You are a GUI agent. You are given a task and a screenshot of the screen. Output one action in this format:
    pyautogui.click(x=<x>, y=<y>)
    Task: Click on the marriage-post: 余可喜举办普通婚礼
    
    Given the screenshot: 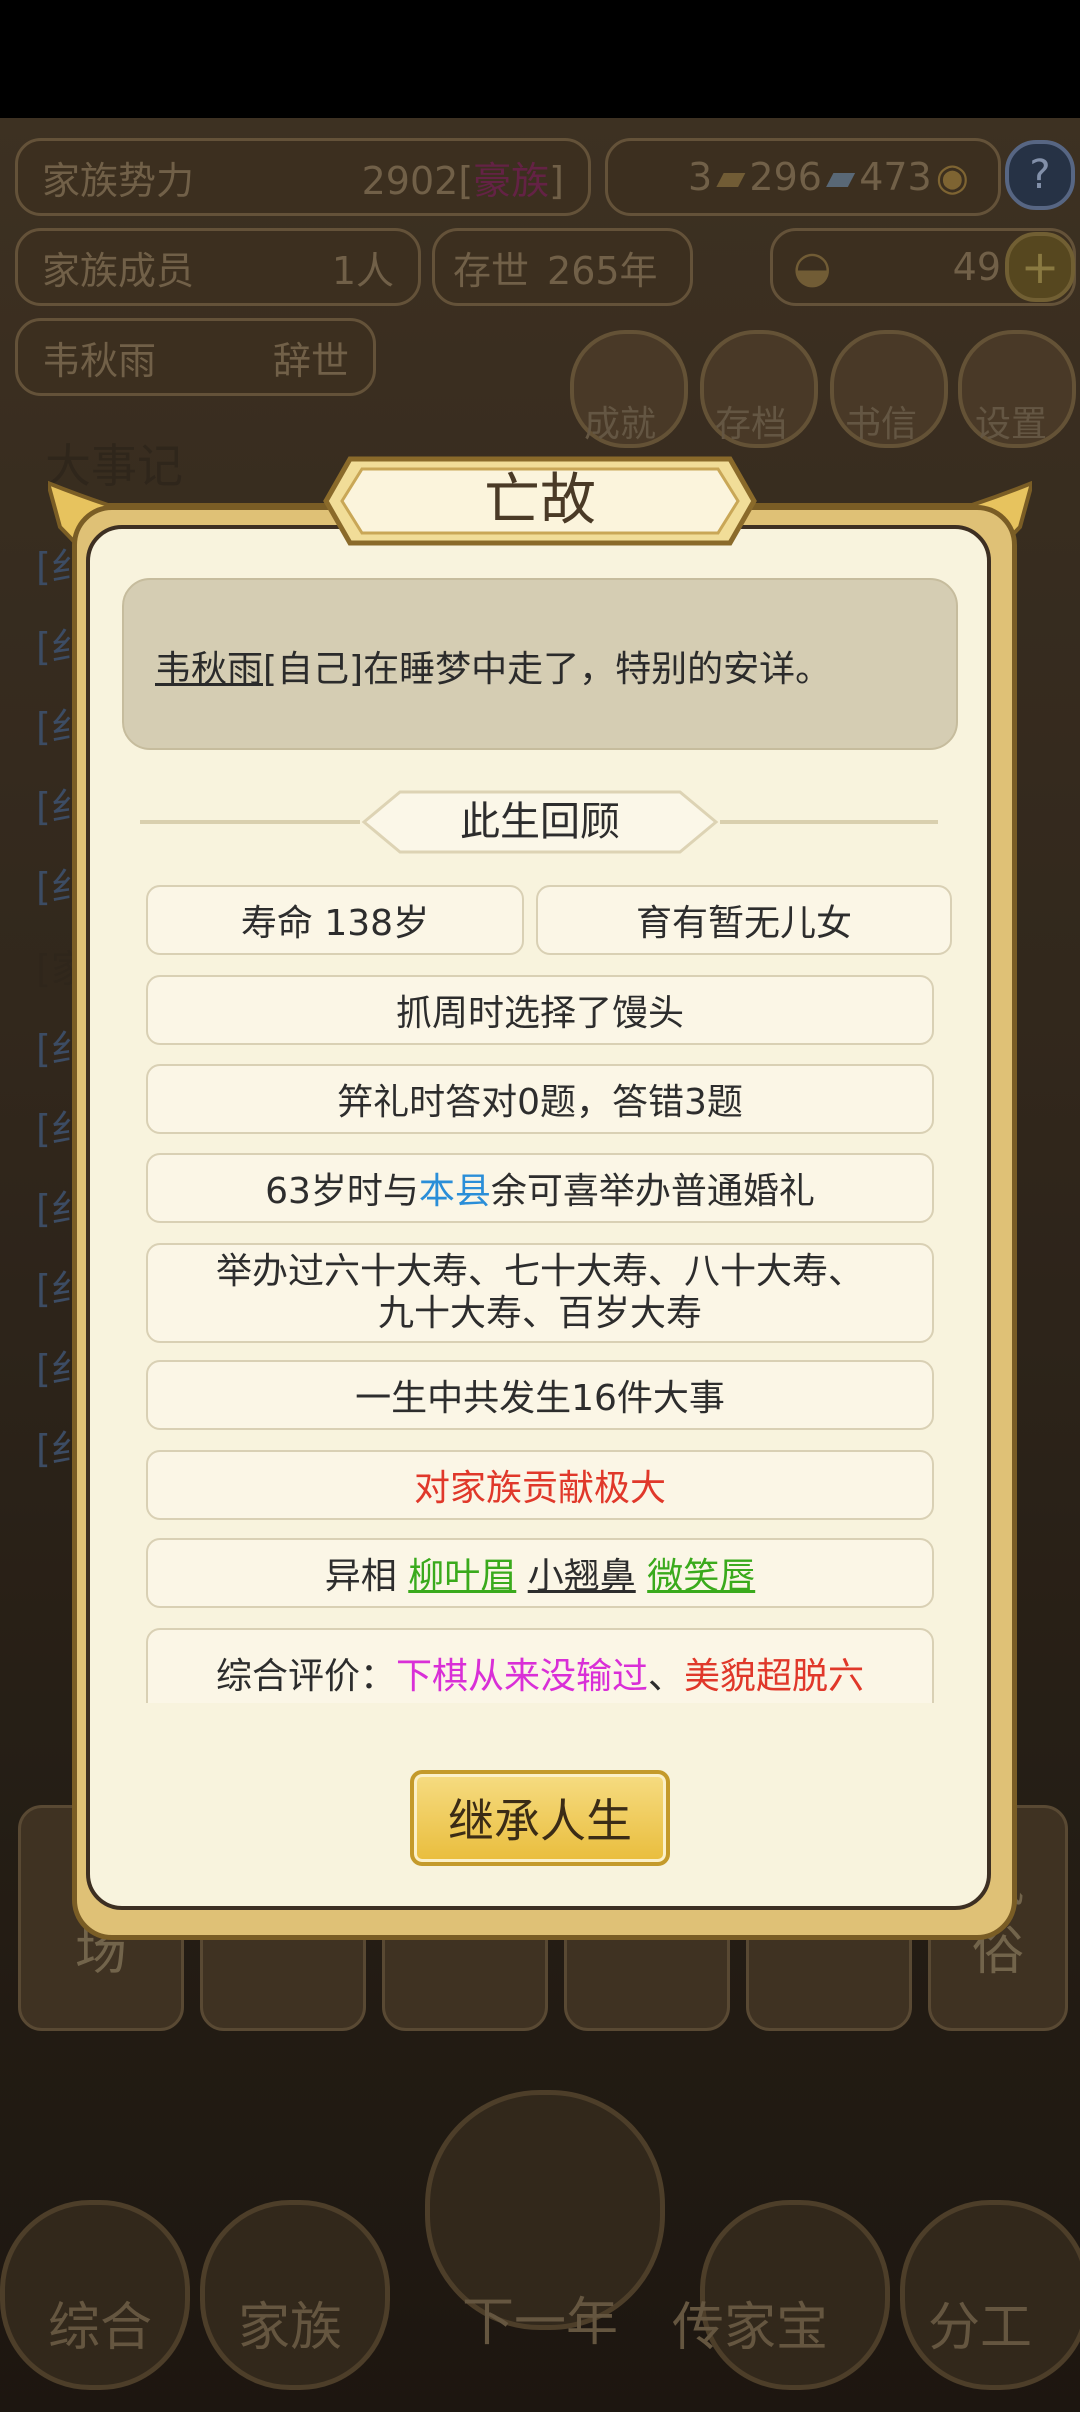 What is the action you would take?
    pyautogui.click(x=652, y=1191)
    